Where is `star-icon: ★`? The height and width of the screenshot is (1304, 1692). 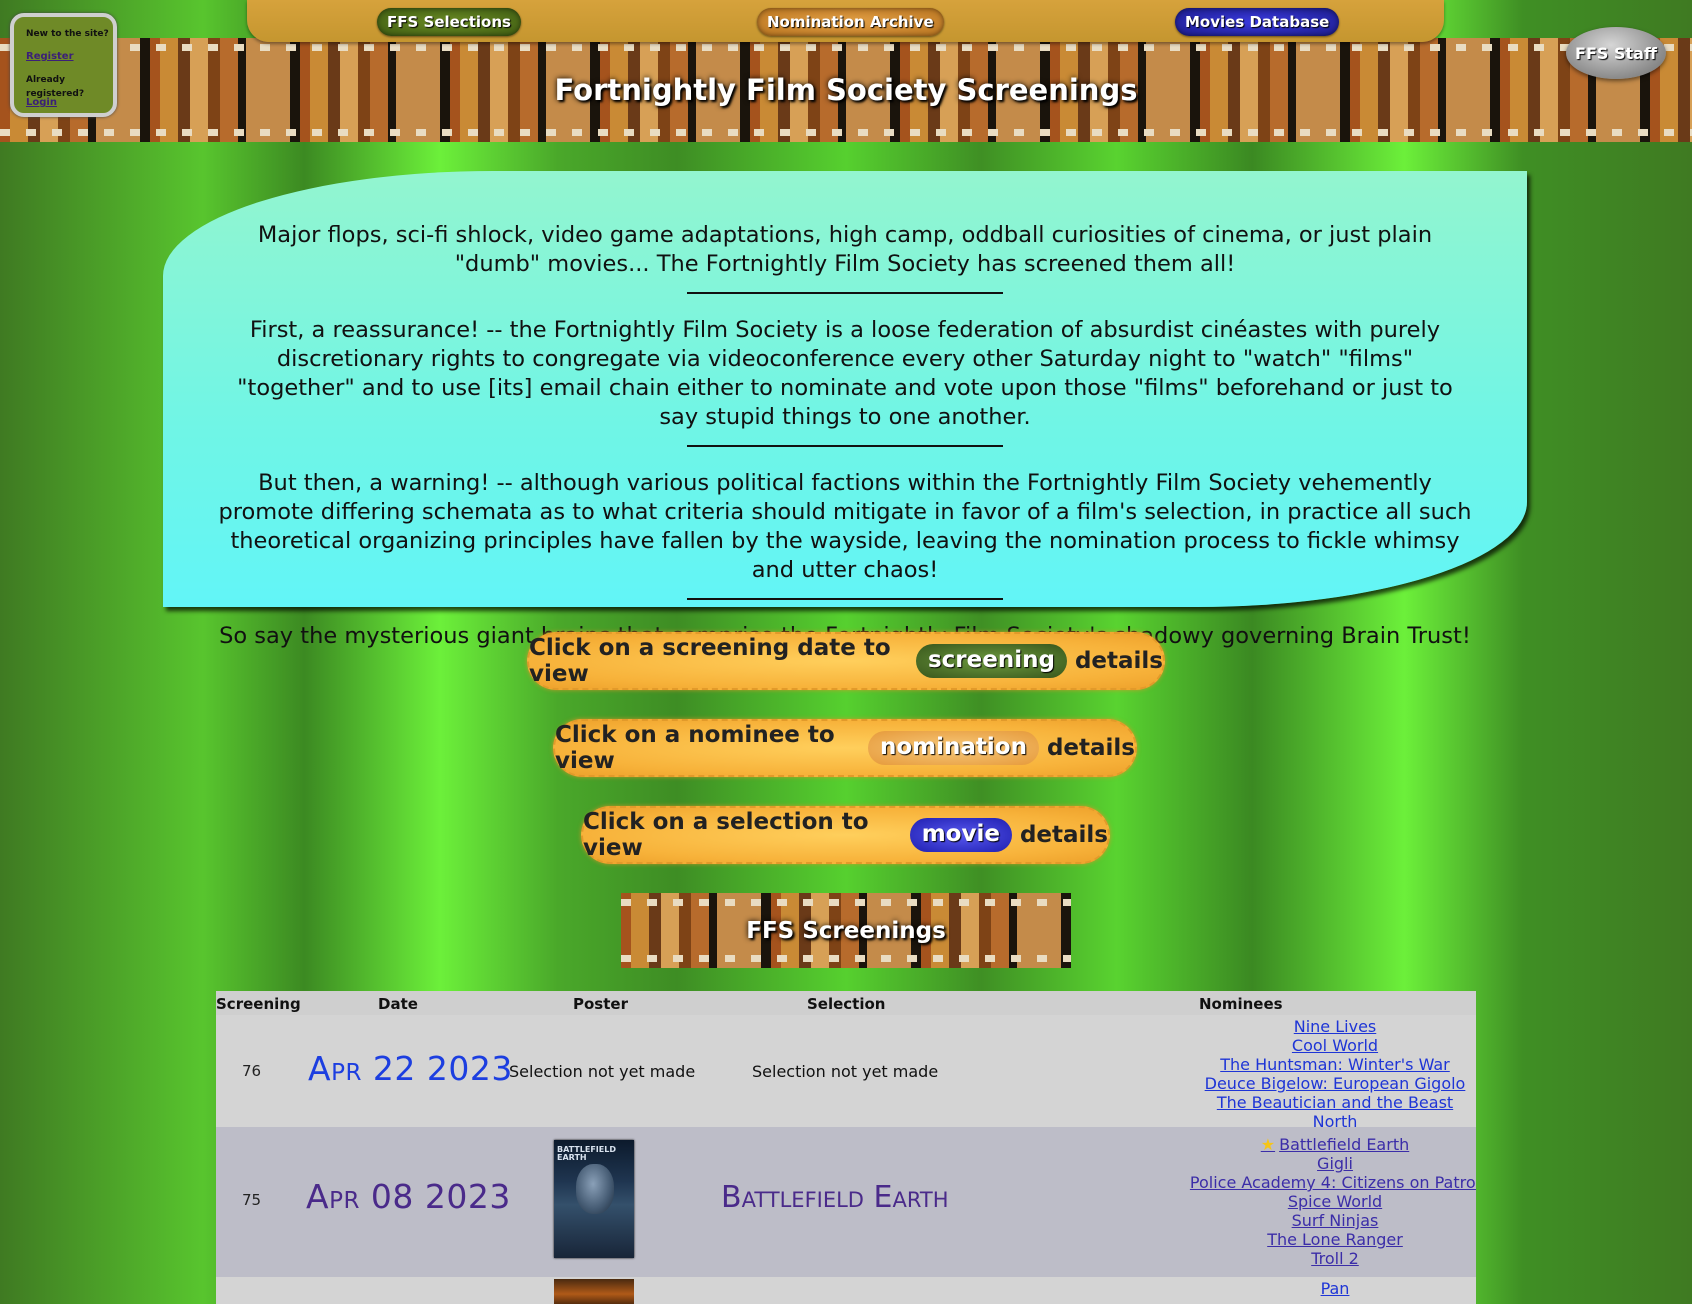
star-icon: ★ is located at coordinates (1268, 1144).